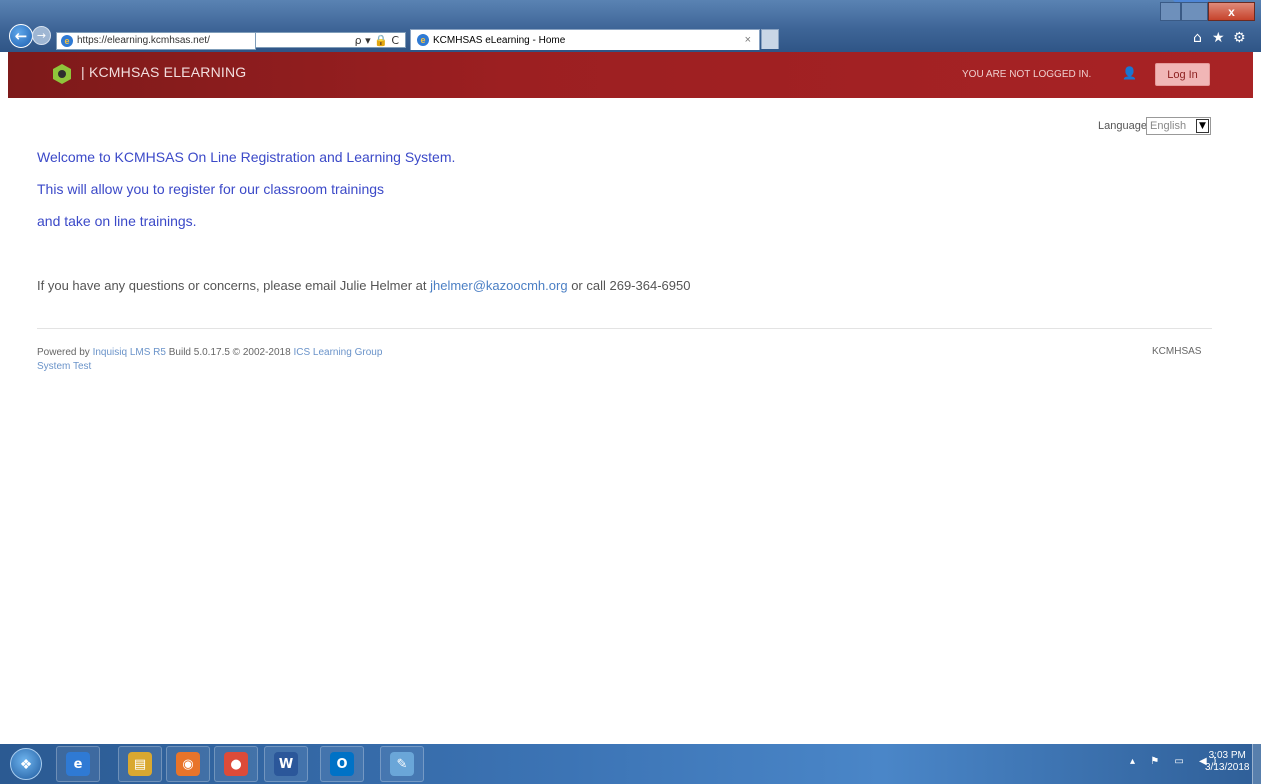 This screenshot has height=784, width=1261. Describe the element at coordinates (64, 366) in the screenshot. I see `system-test-link: System Test` at that location.